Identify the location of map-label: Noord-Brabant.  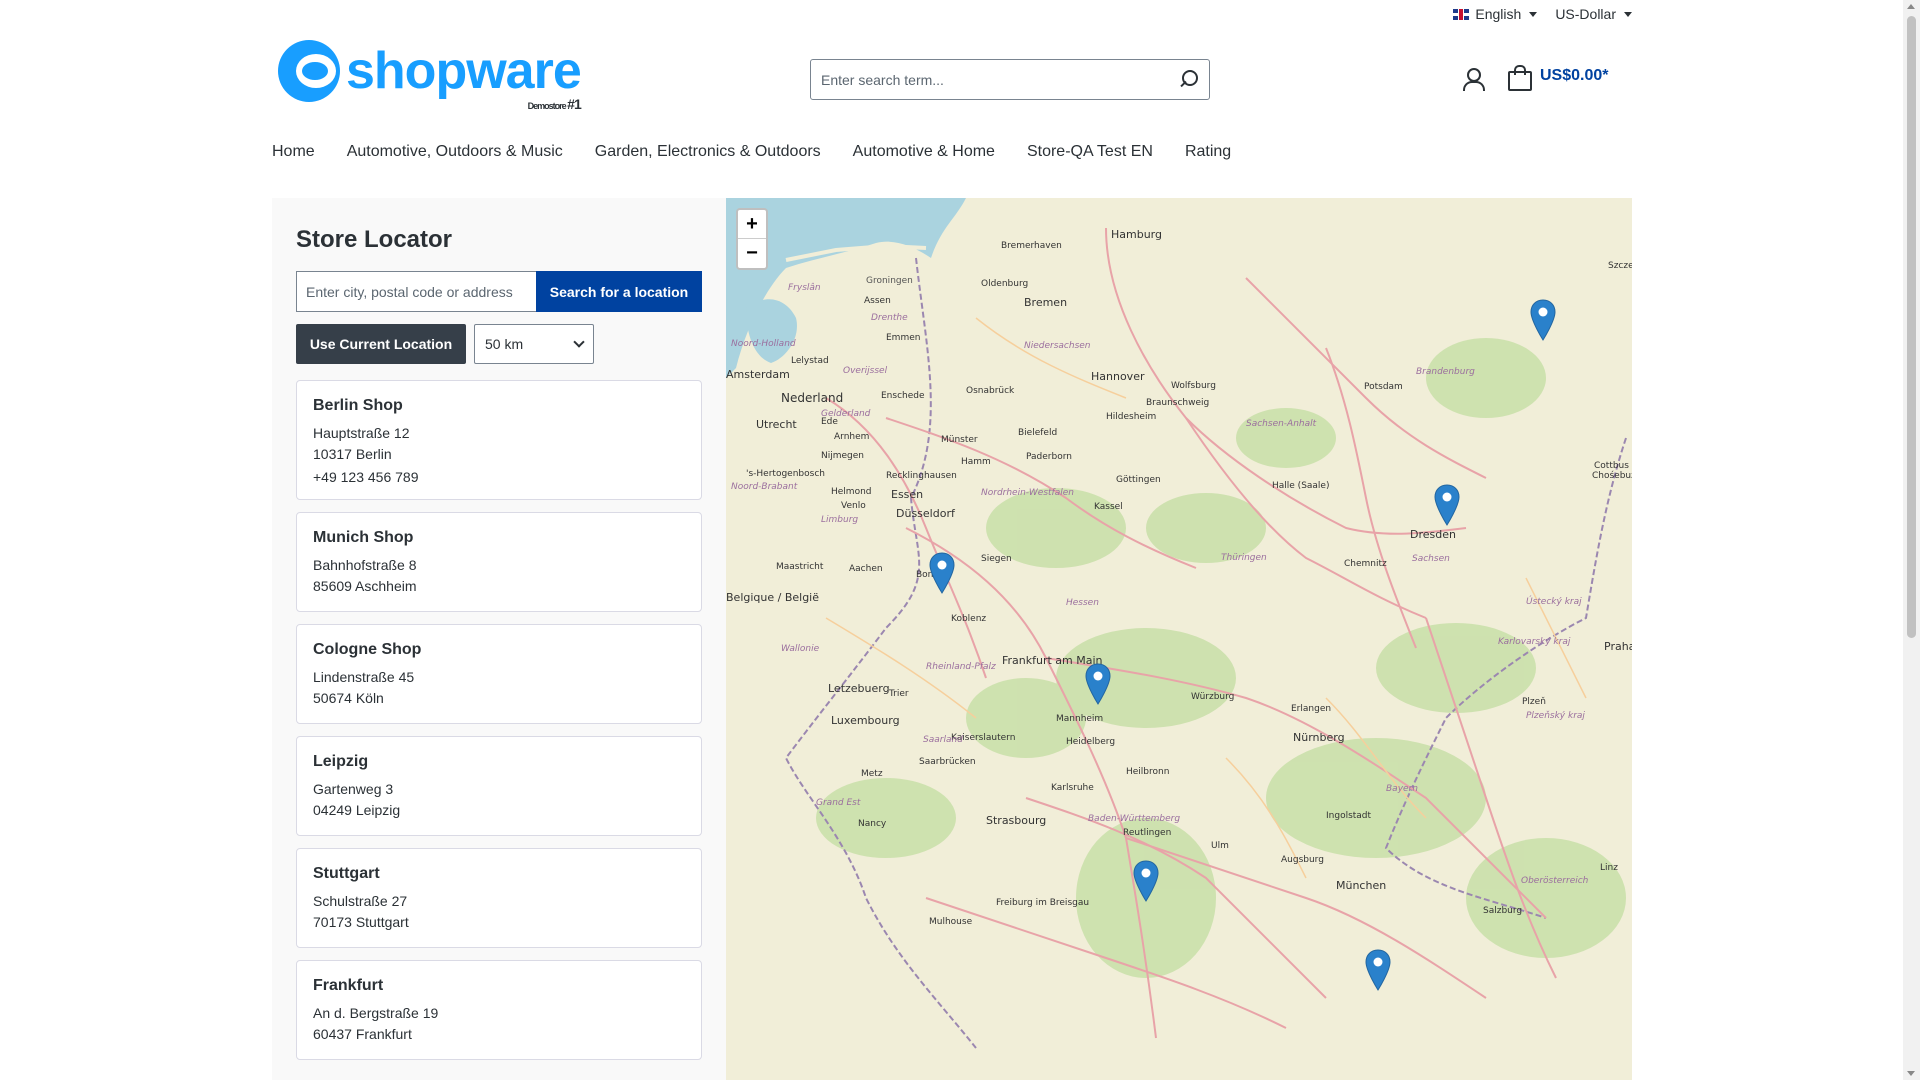
(764, 487).